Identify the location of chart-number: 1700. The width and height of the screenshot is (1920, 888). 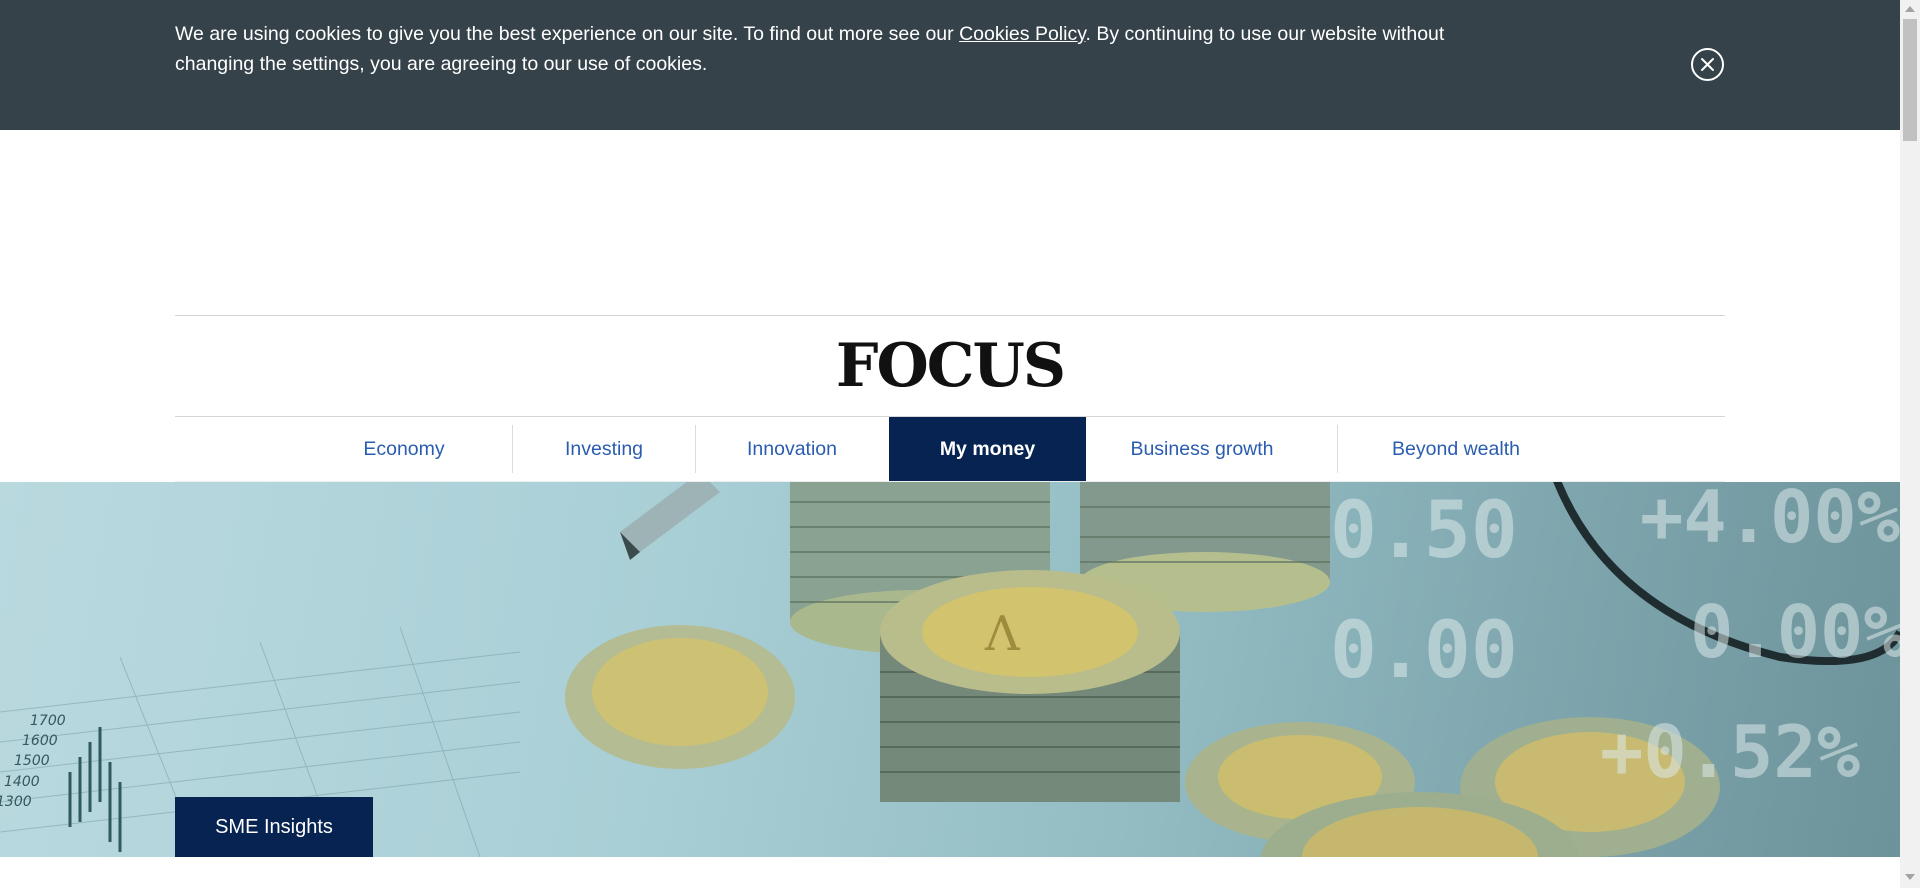
(48, 721).